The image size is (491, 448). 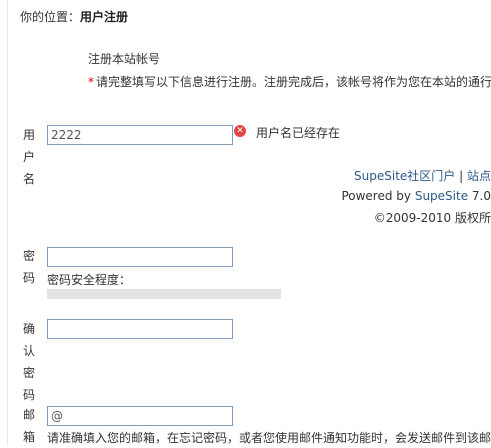 What do you see at coordinates (479, 196) in the screenshot?
I see `powered-version: 7.0` at bounding box center [479, 196].